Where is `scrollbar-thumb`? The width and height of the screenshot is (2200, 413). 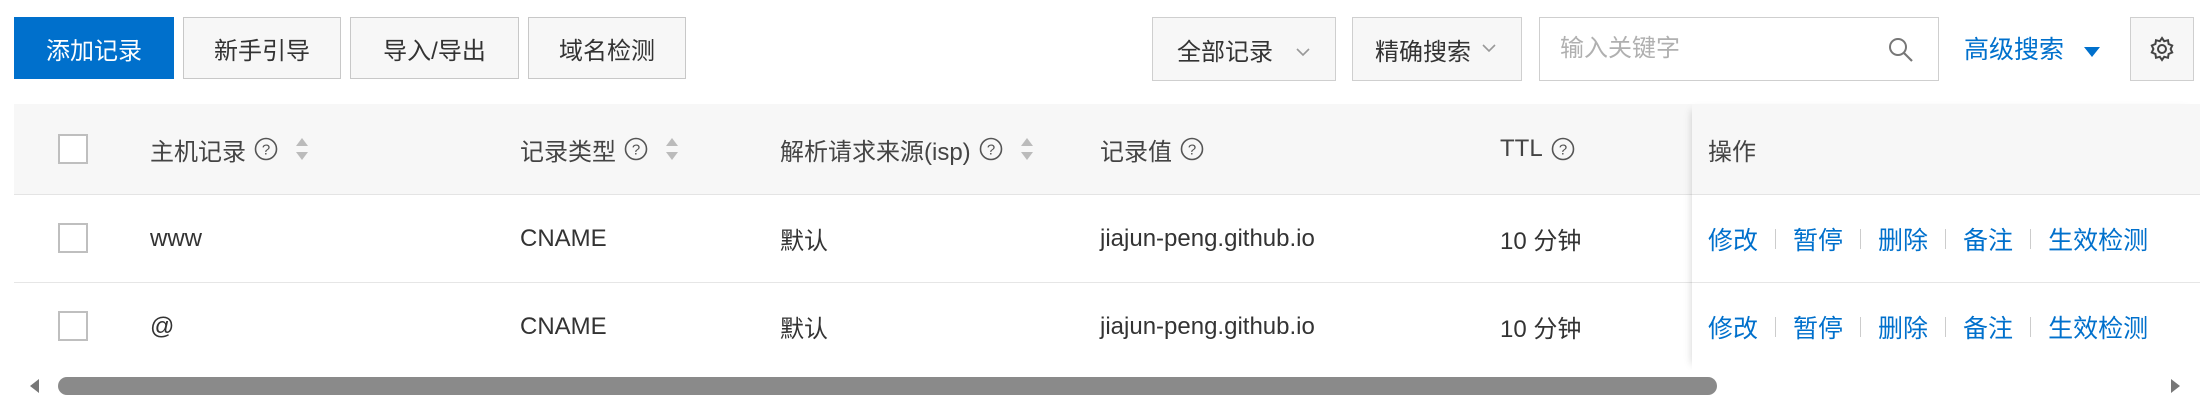
scrollbar-thumb is located at coordinates (887, 386).